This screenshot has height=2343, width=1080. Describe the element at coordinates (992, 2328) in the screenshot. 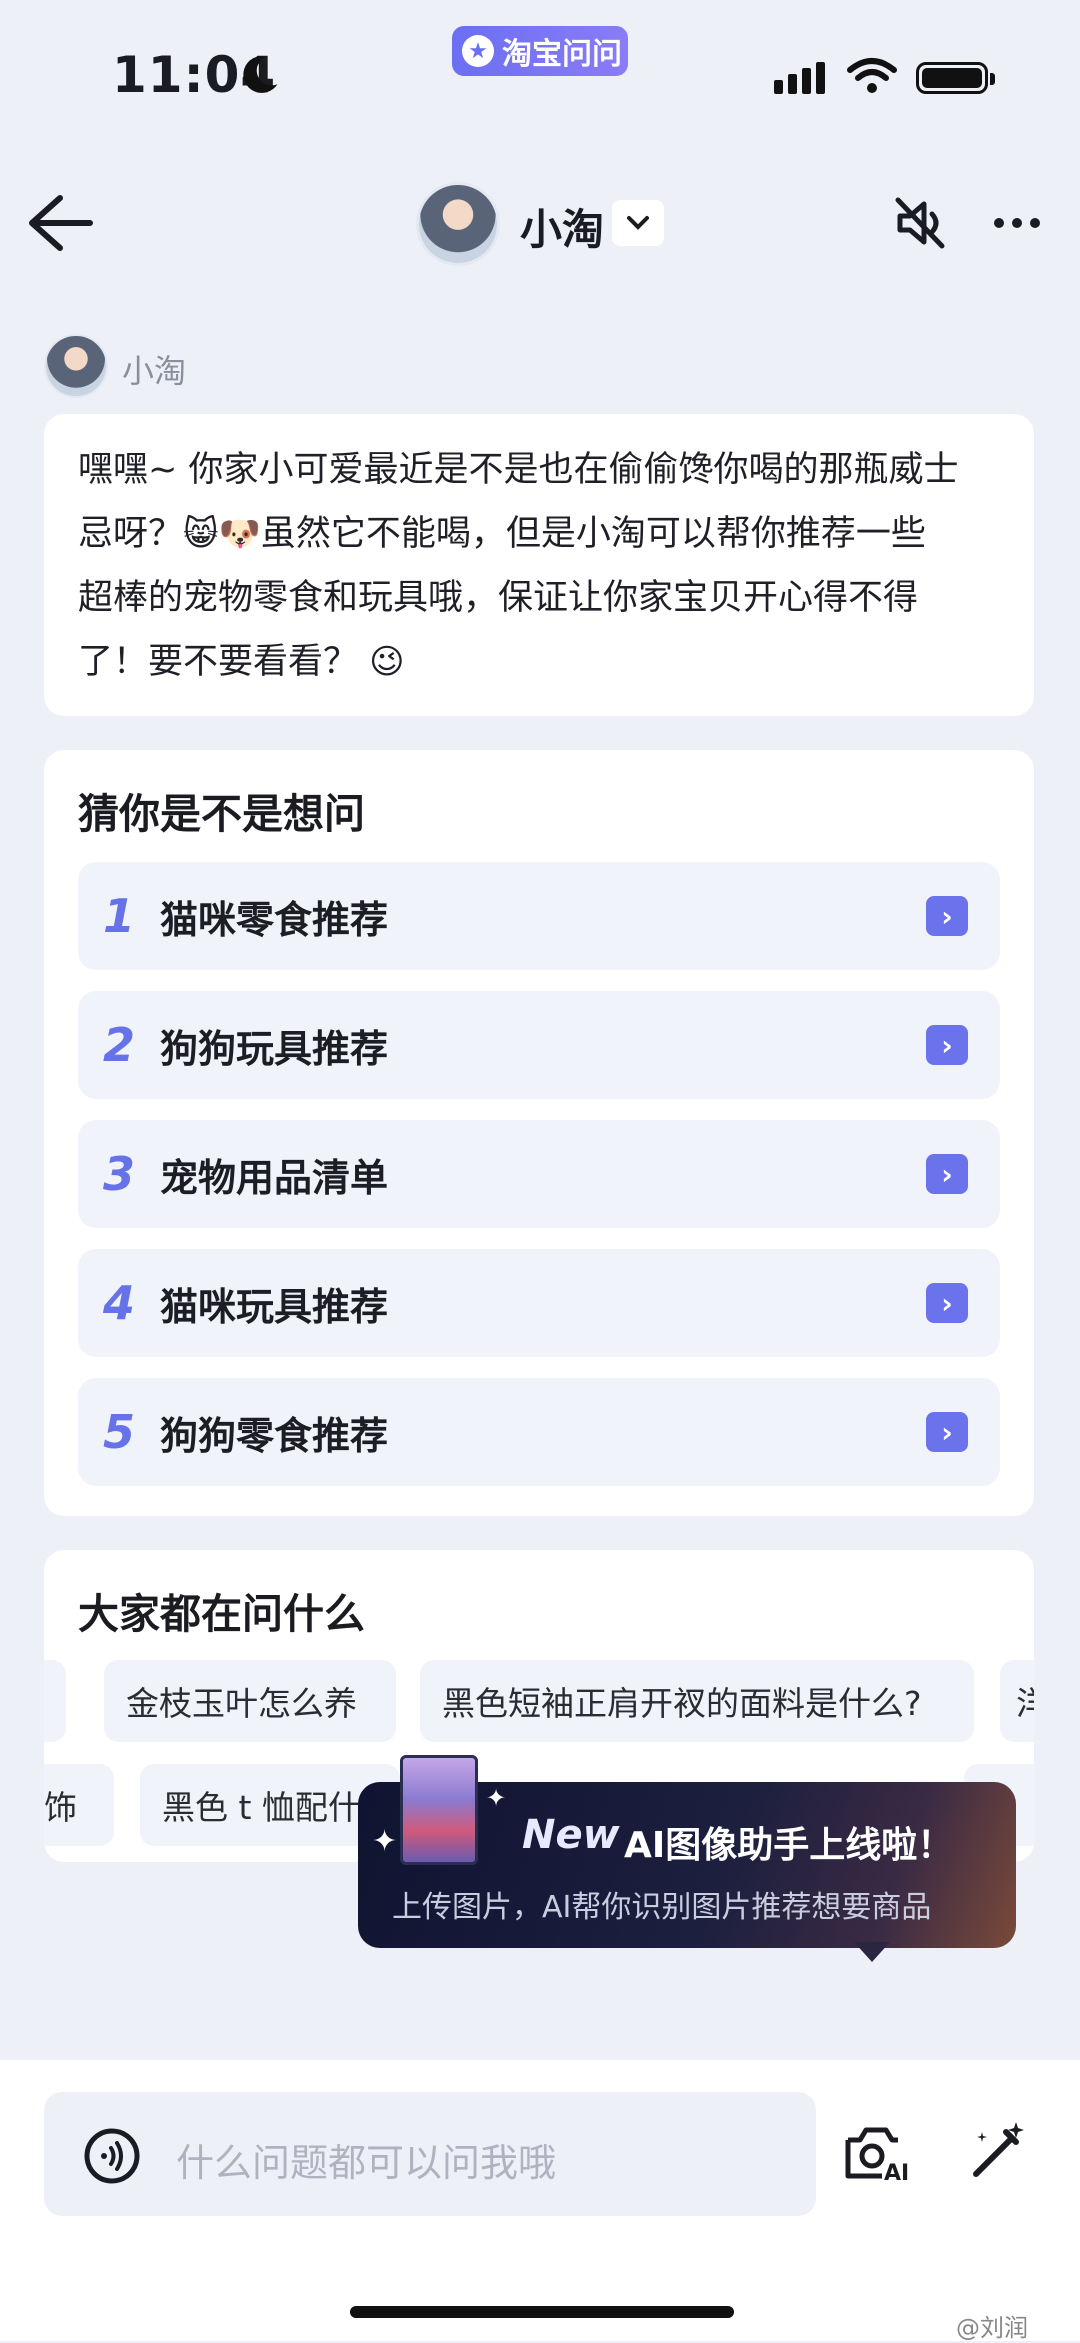

I see `watermark: @刘润` at that location.